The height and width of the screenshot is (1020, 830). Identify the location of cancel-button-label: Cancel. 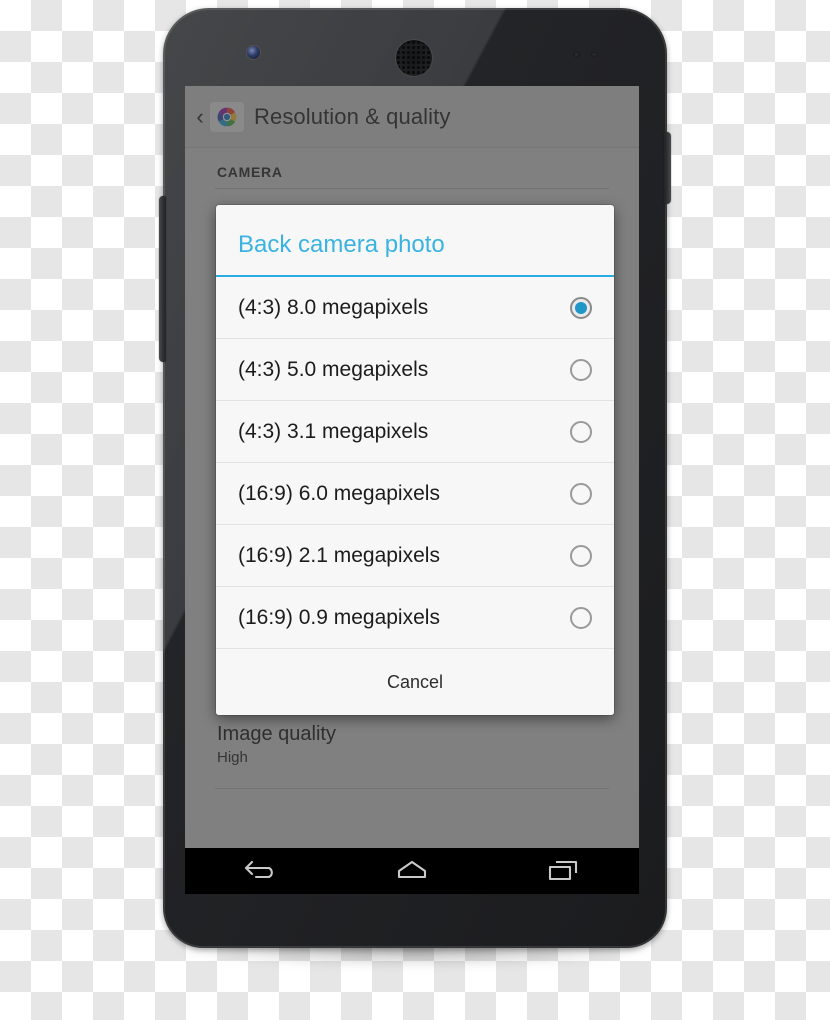
(415, 681).